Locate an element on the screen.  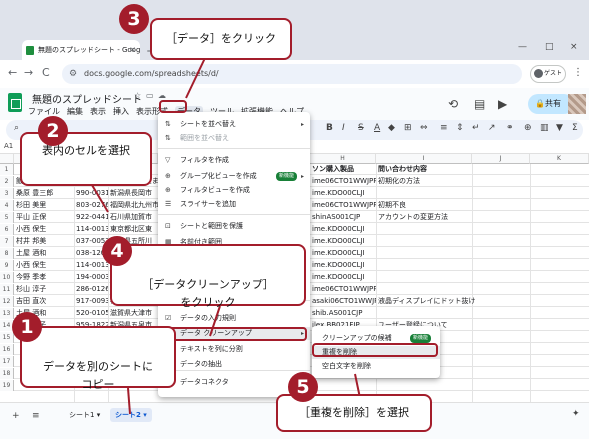
callout-step-3: ［データ］をクリック is located at coordinates (221, 39).